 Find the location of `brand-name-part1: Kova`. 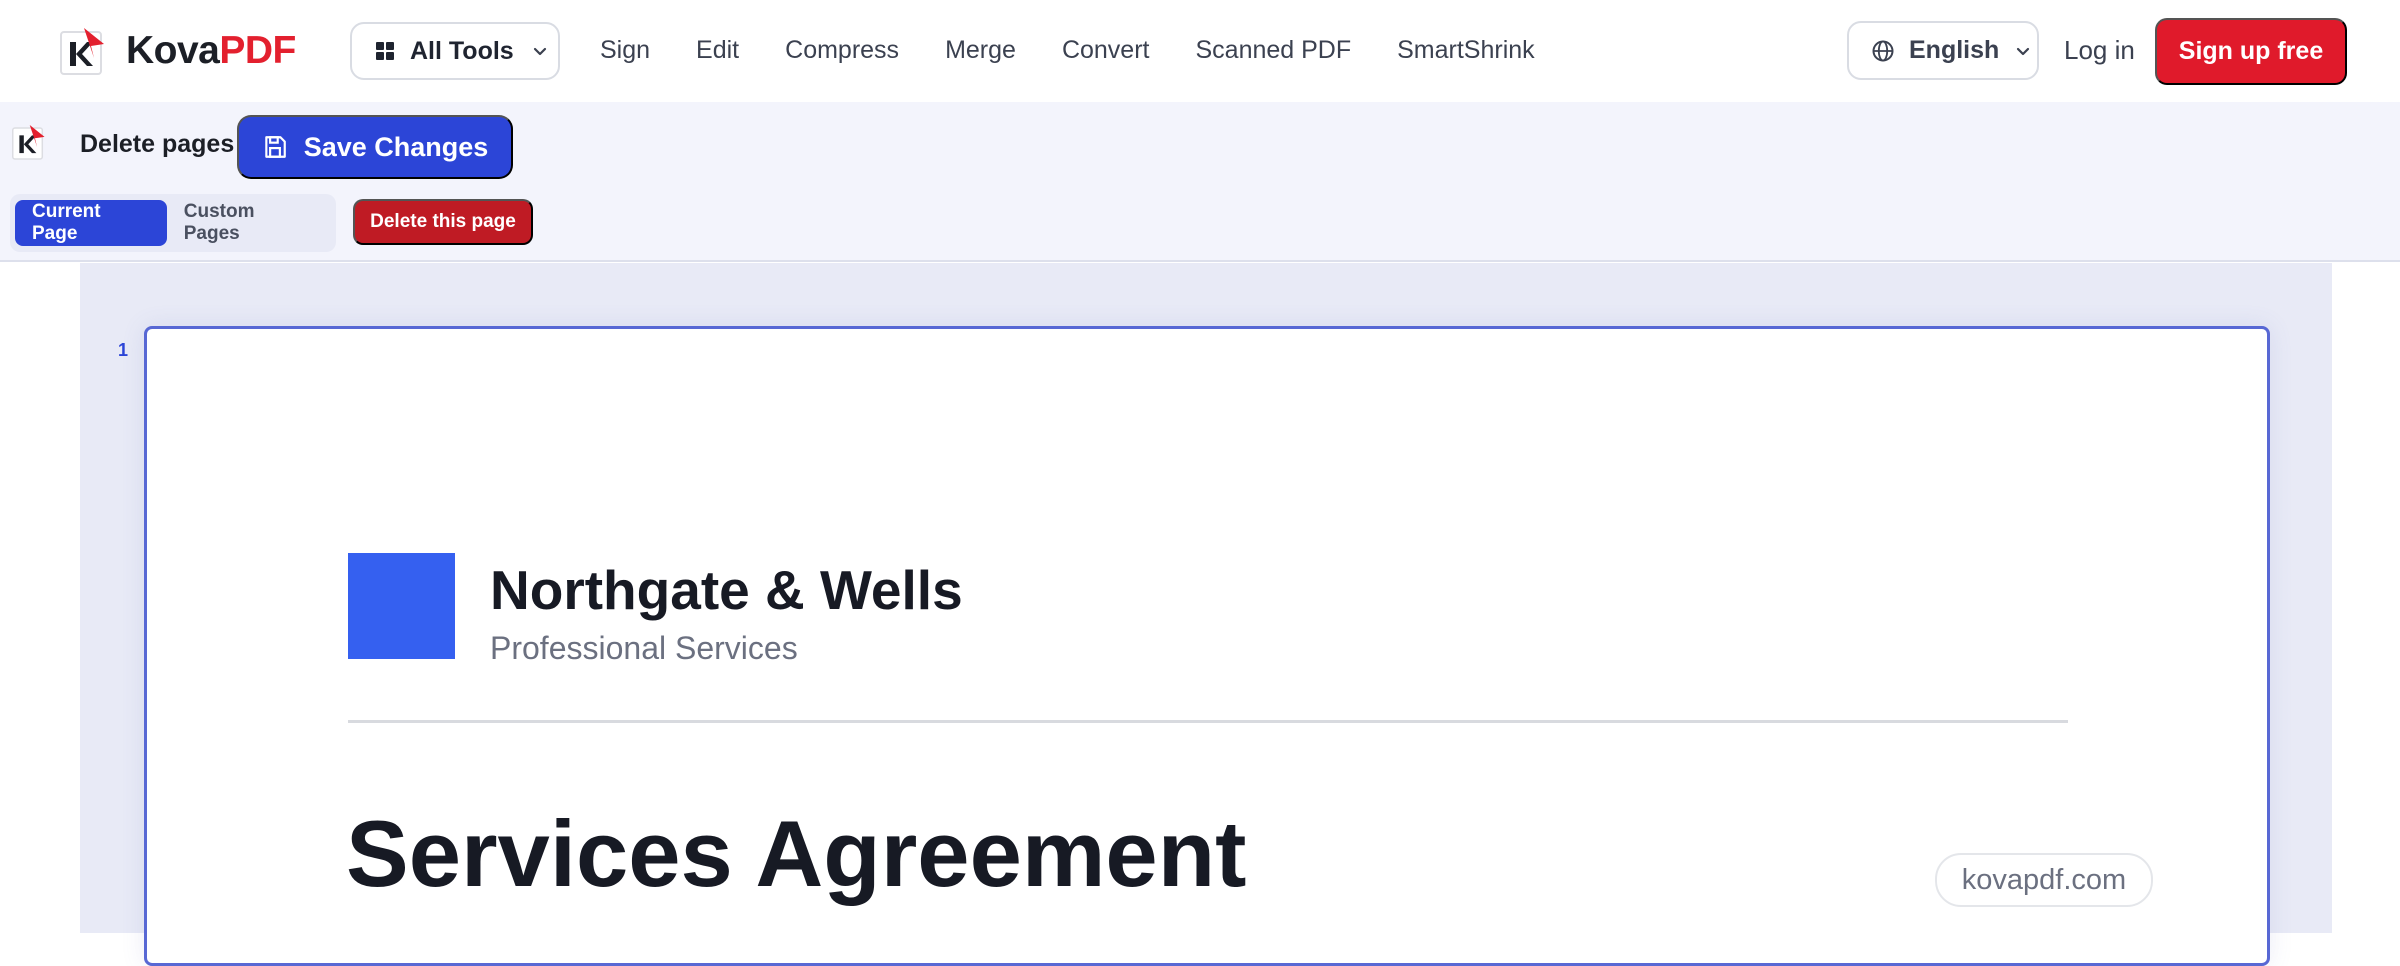

brand-name-part1: Kova is located at coordinates (173, 50).